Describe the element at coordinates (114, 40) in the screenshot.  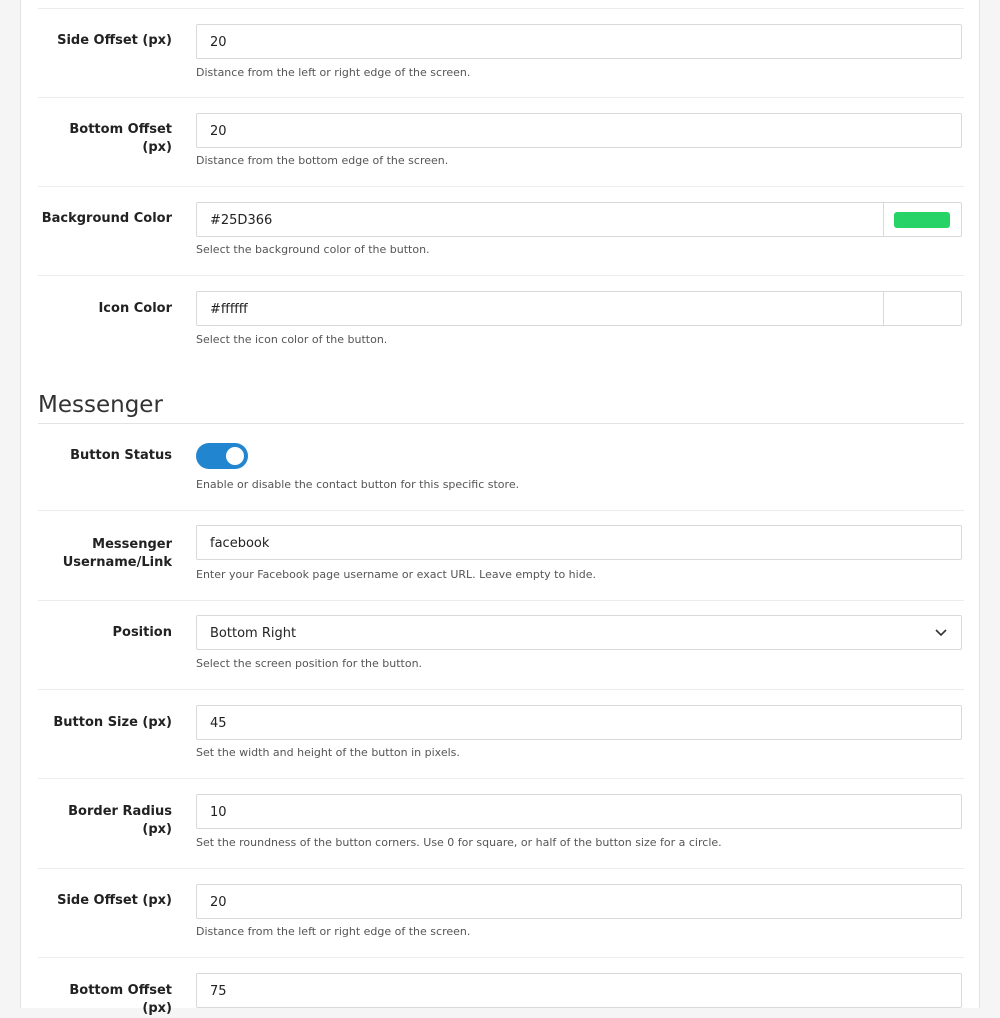
I see `wa-side-offset-label: Side Offset (px)` at that location.